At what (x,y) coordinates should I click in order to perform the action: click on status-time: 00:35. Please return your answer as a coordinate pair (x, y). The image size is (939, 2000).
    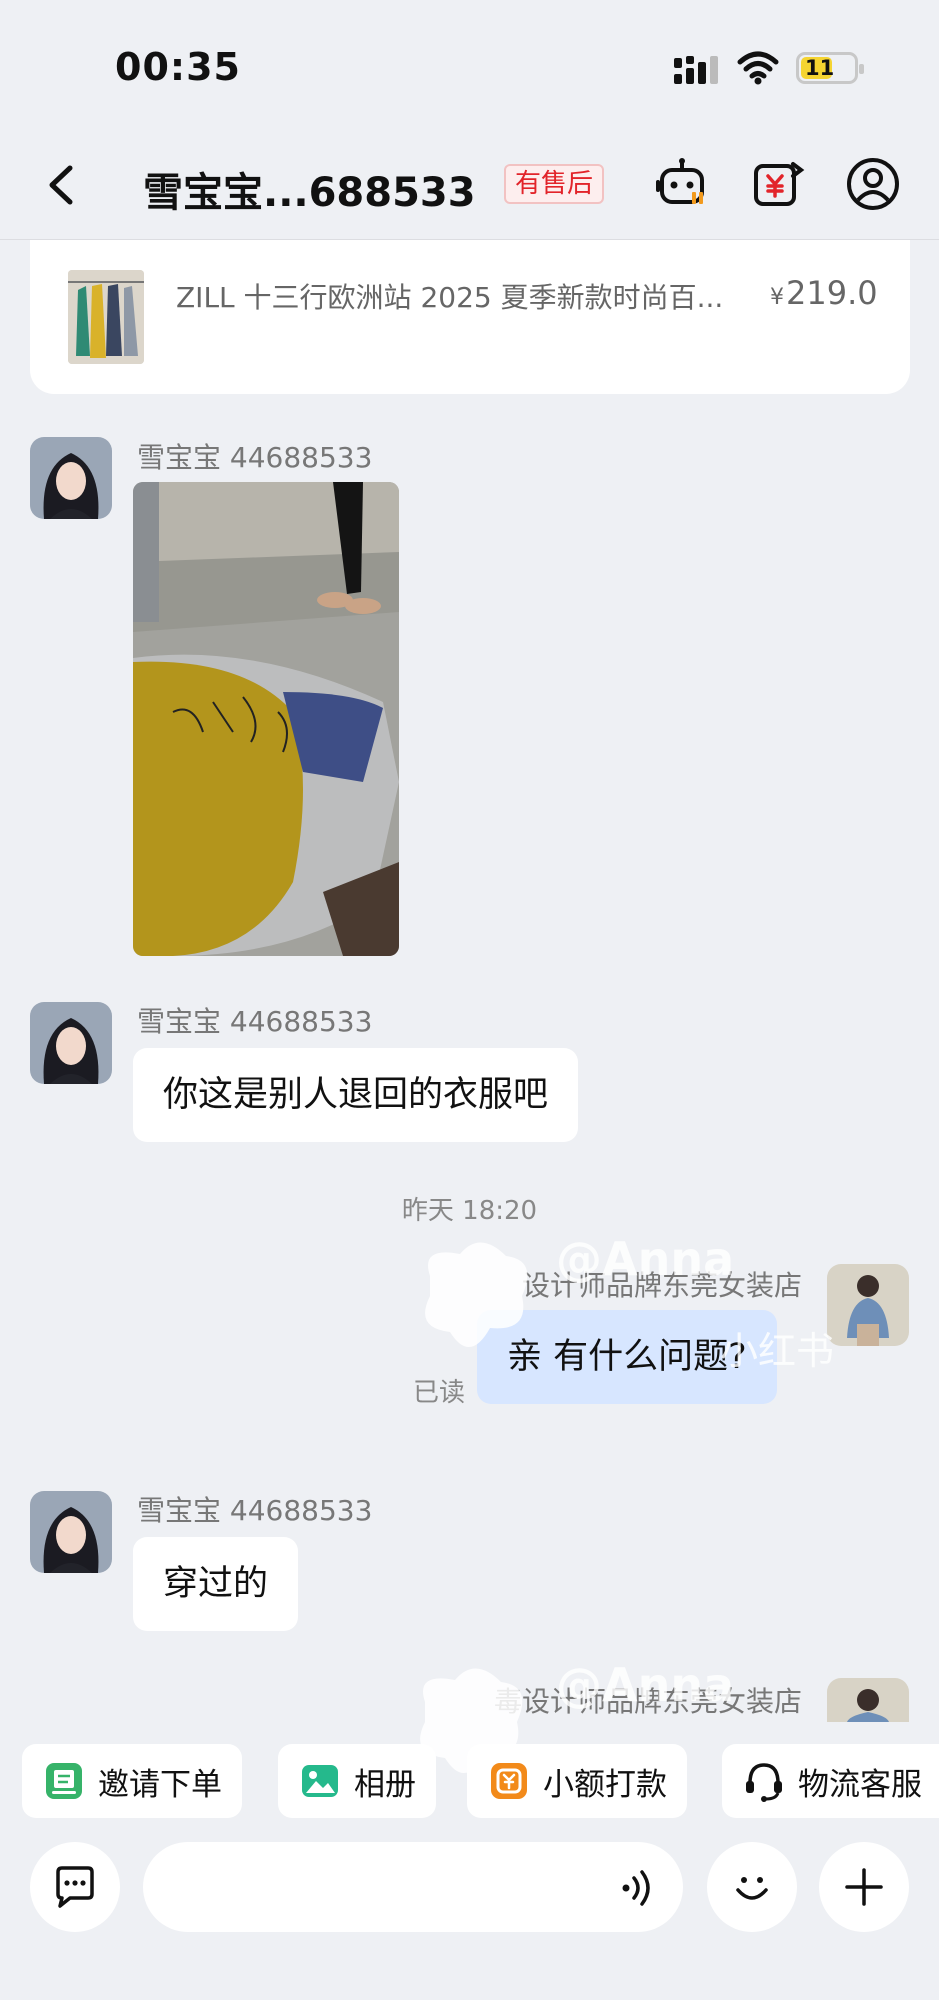
    Looking at the image, I should click on (178, 67).